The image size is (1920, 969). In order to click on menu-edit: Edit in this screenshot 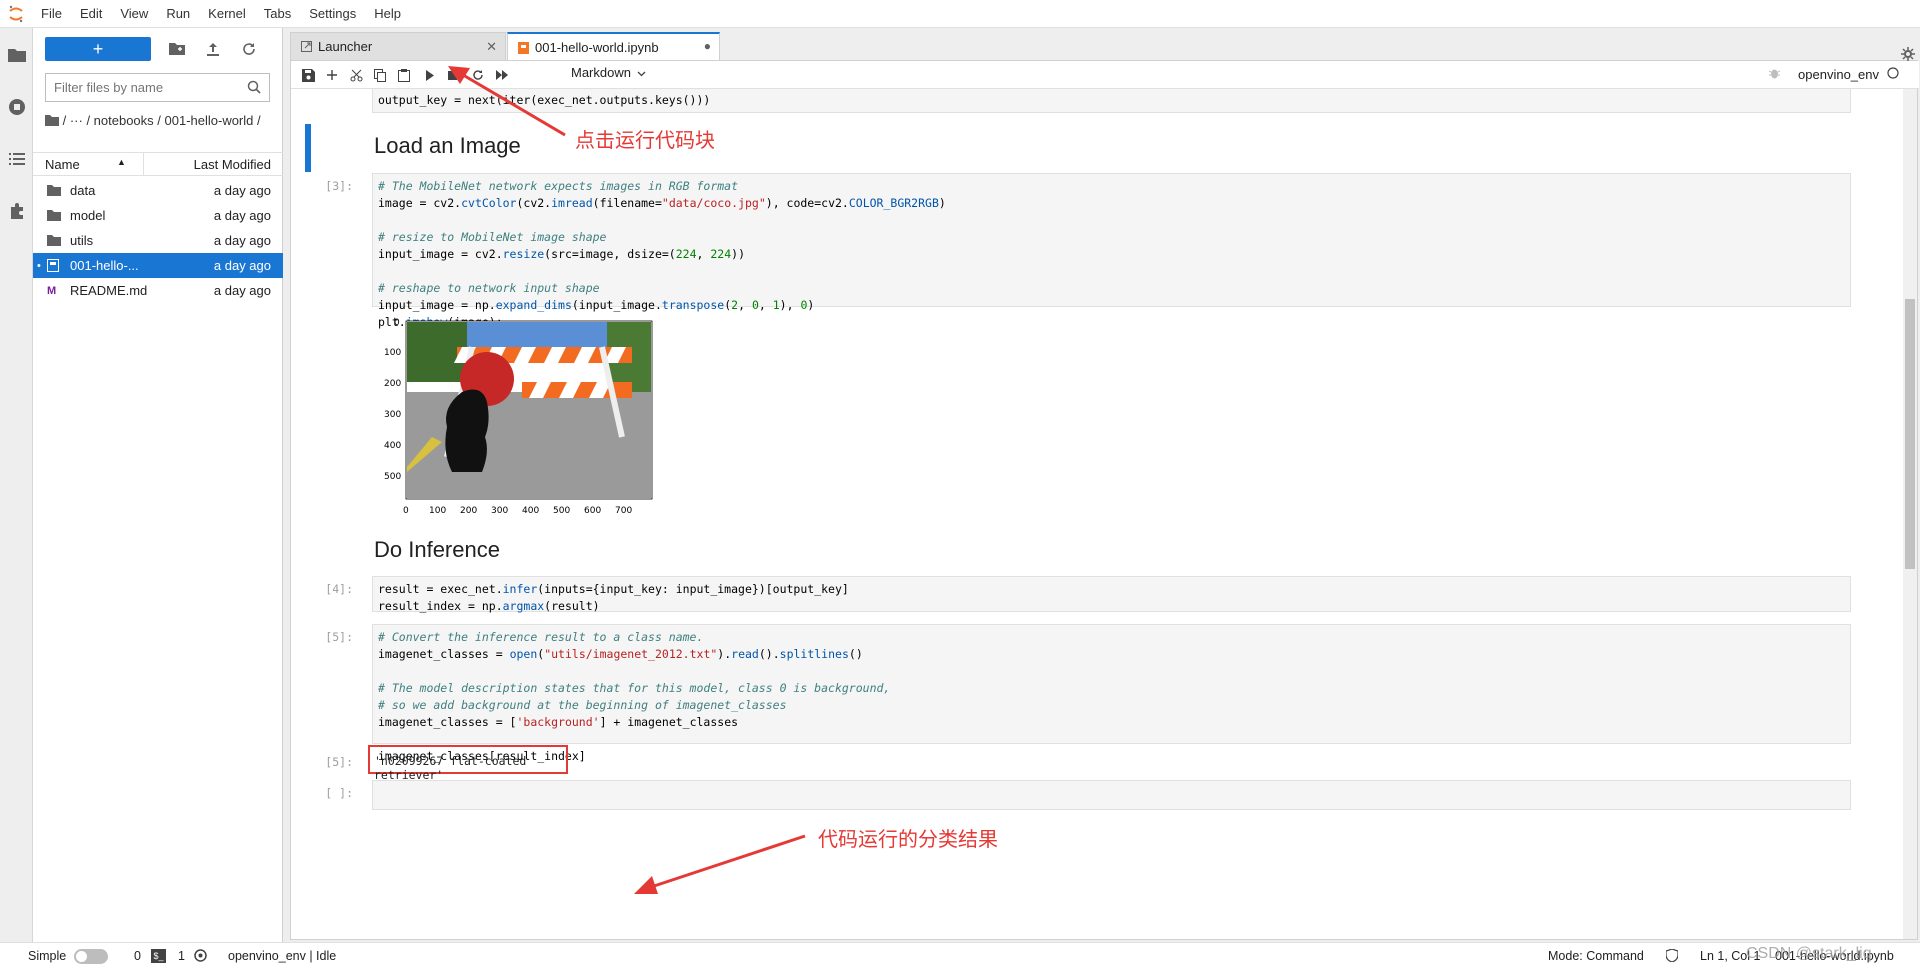, I will do `click(91, 14)`.